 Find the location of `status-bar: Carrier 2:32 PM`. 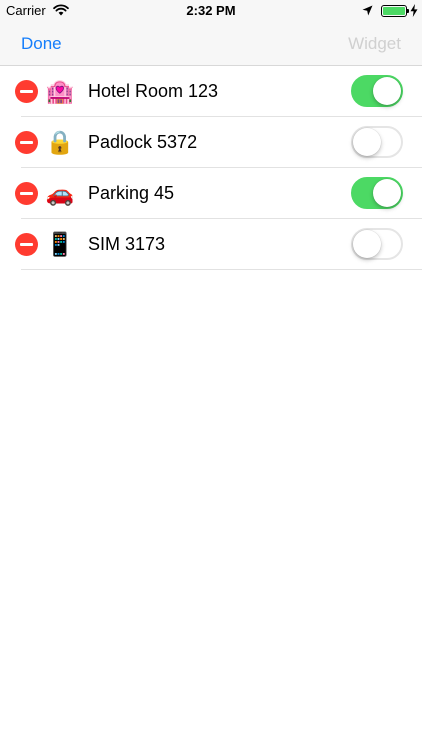

status-bar: Carrier 2:32 PM is located at coordinates (211, 11).